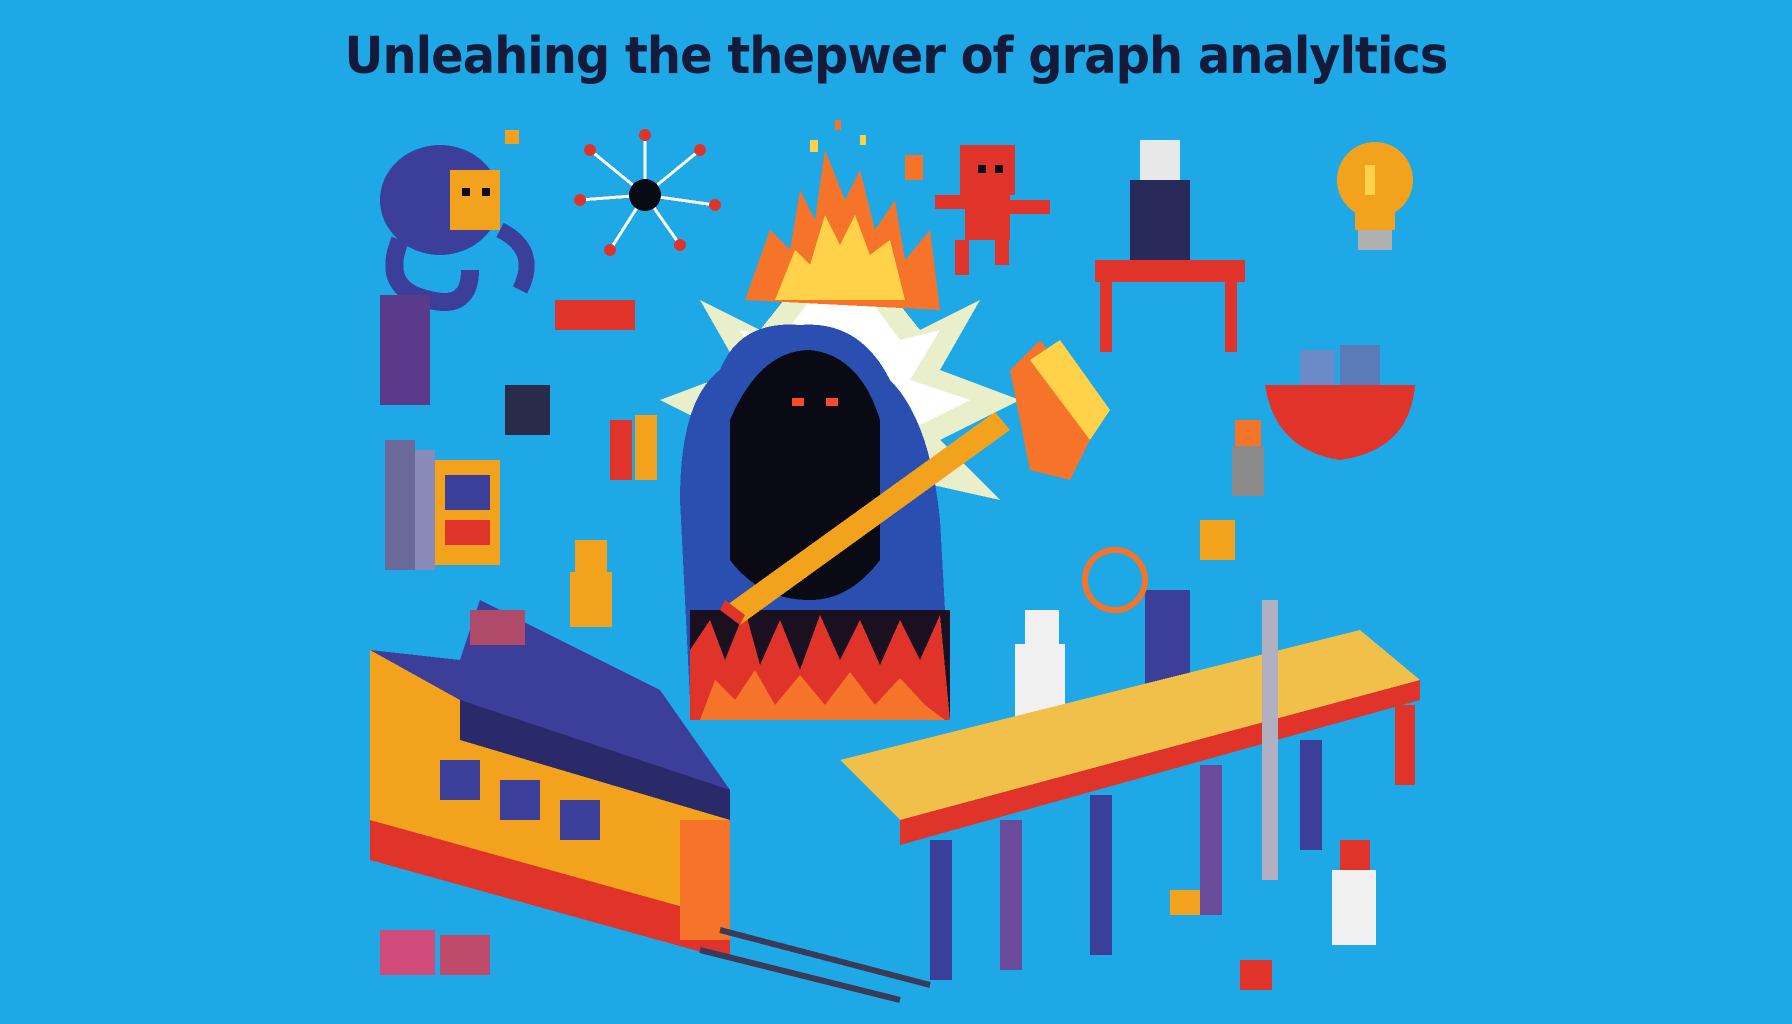 The height and width of the screenshot is (1024, 1792). Describe the element at coordinates (842, 215) in the screenshot. I see `fire` at that location.